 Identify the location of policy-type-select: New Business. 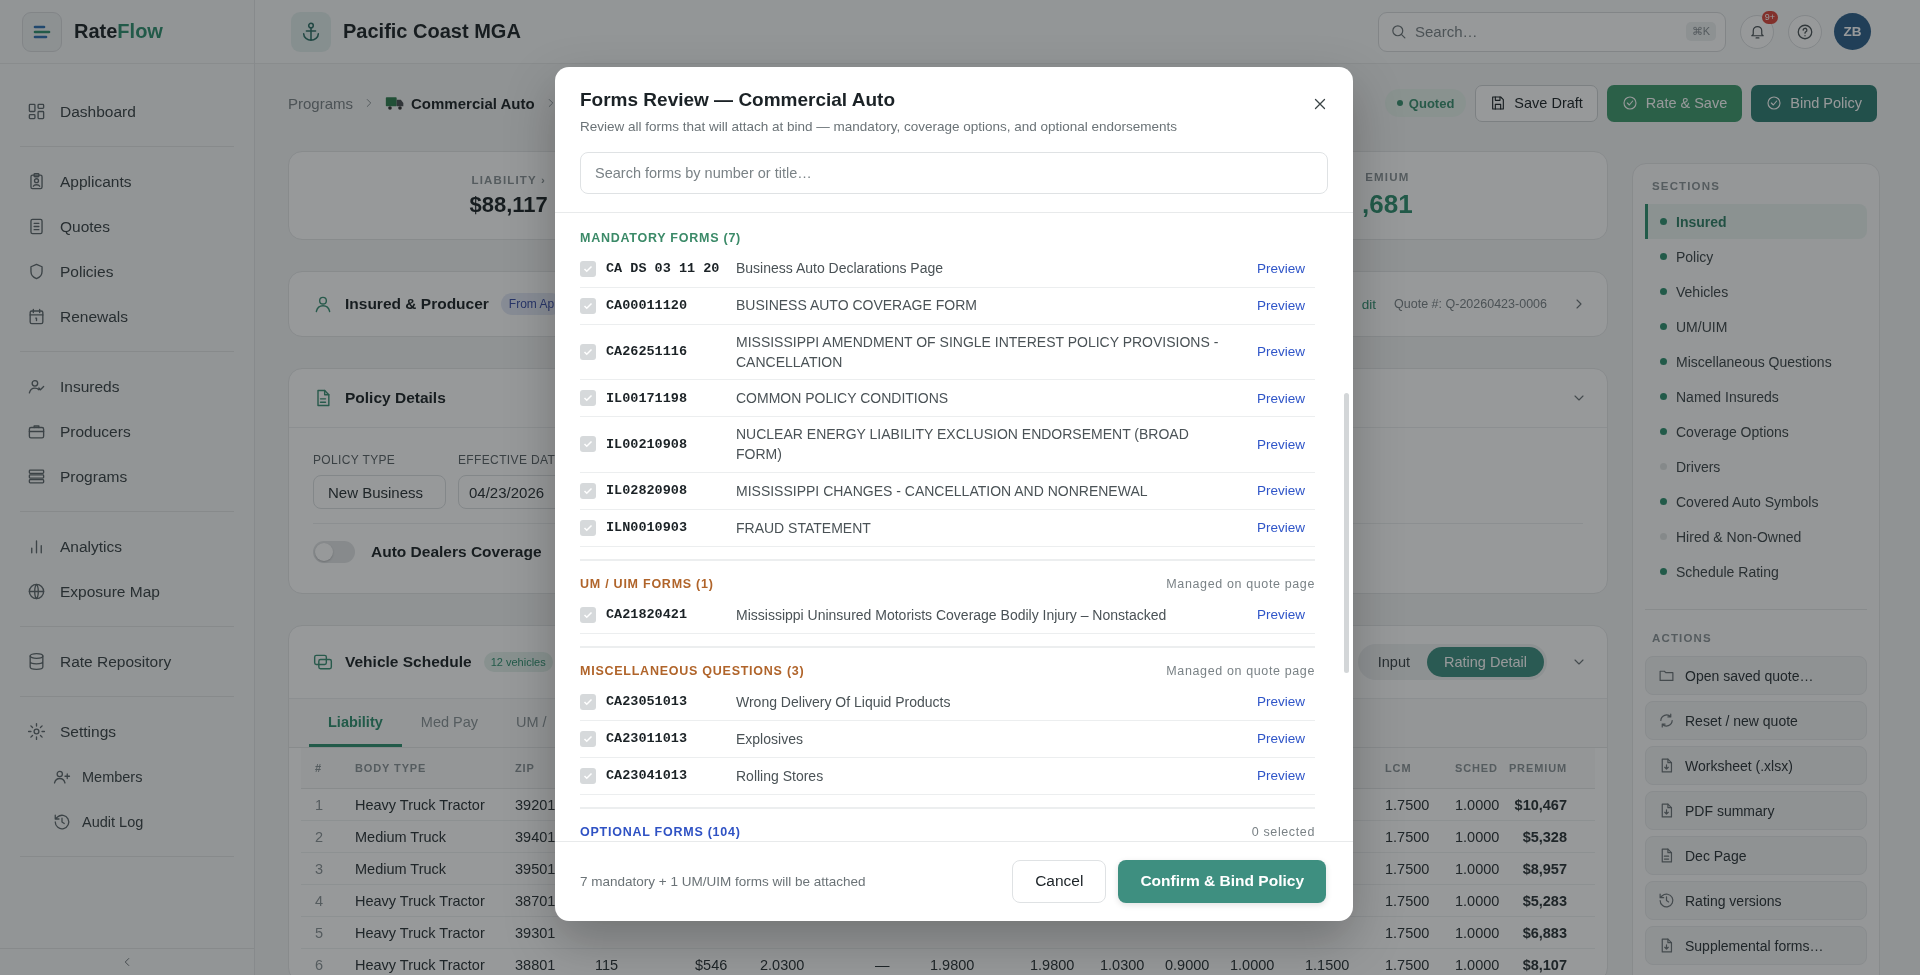
(379, 492).